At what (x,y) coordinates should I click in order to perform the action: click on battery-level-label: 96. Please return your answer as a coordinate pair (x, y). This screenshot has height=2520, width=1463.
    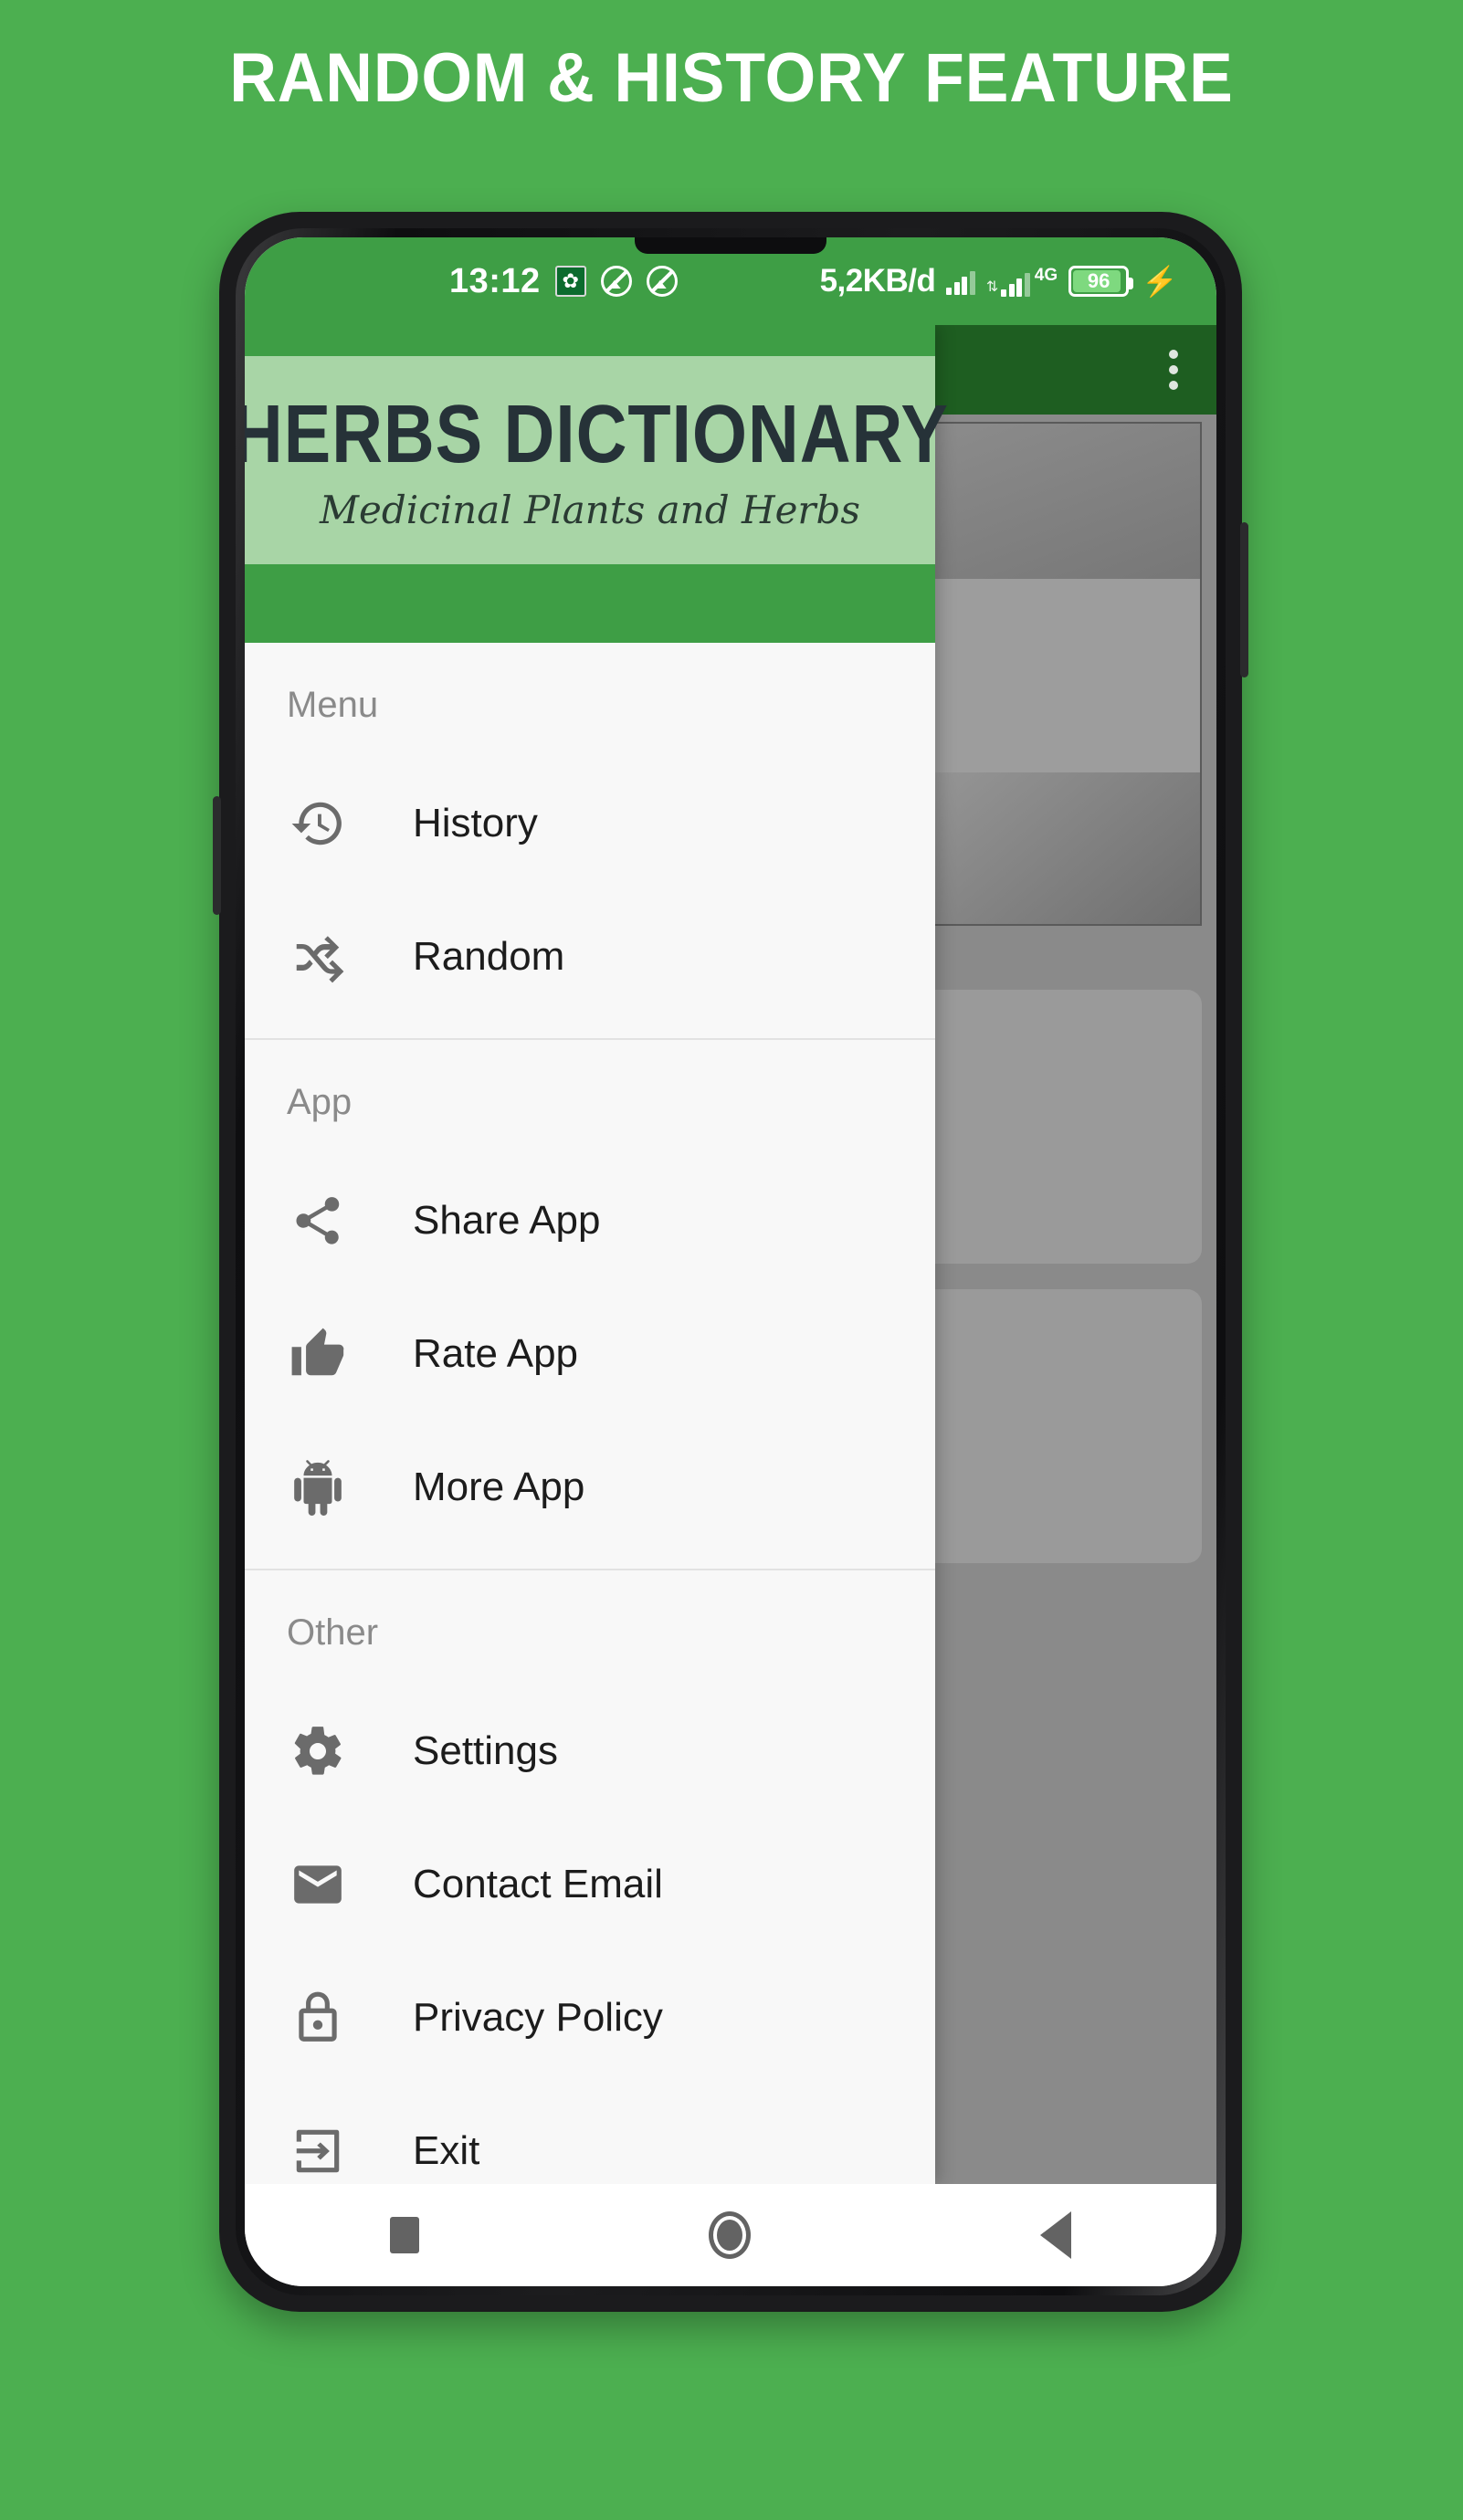
    Looking at the image, I should click on (1098, 280).